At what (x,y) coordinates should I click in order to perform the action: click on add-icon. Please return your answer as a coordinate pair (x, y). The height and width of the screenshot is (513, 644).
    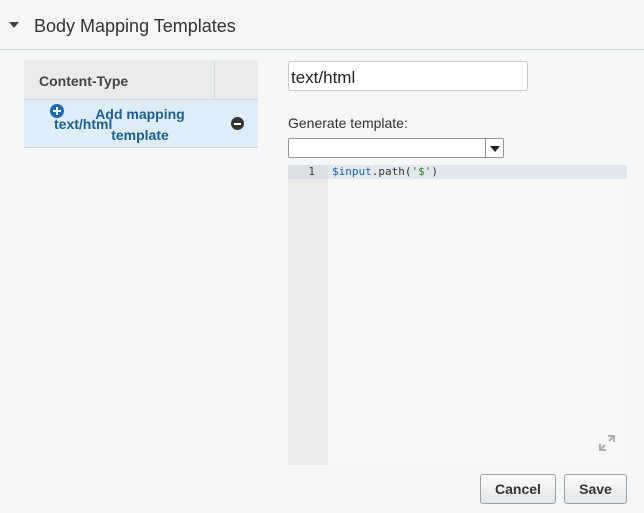
    Looking at the image, I should click on (57, 111).